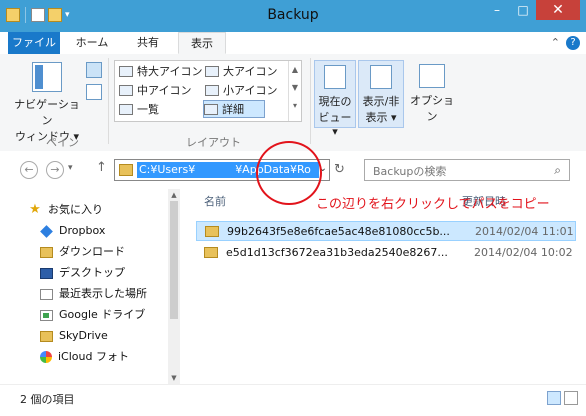 This screenshot has height=416, width=586. I want to click on refresh-icon: ↻, so click(341, 170).